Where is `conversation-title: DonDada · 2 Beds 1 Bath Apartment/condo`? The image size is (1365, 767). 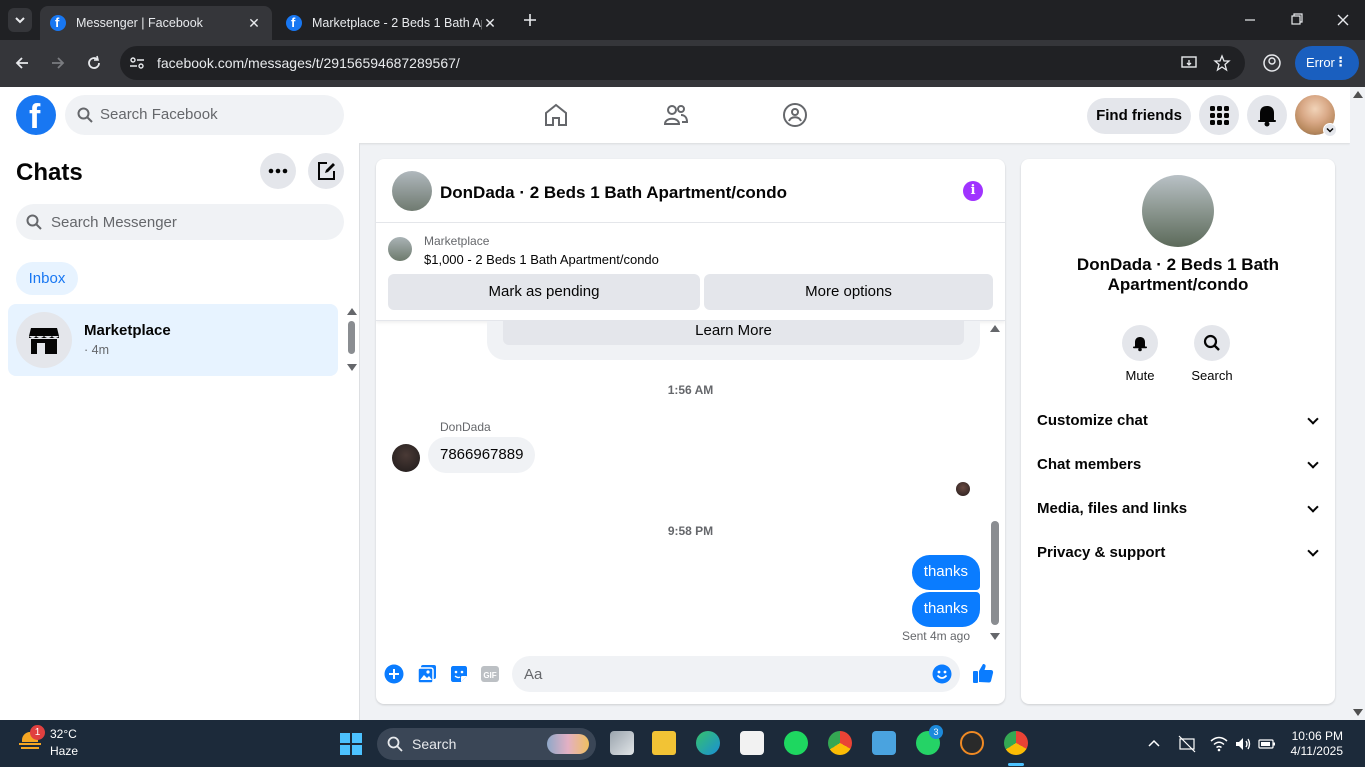 conversation-title: DonDada · 2 Beds 1 Bath Apartment/condo is located at coordinates (613, 193).